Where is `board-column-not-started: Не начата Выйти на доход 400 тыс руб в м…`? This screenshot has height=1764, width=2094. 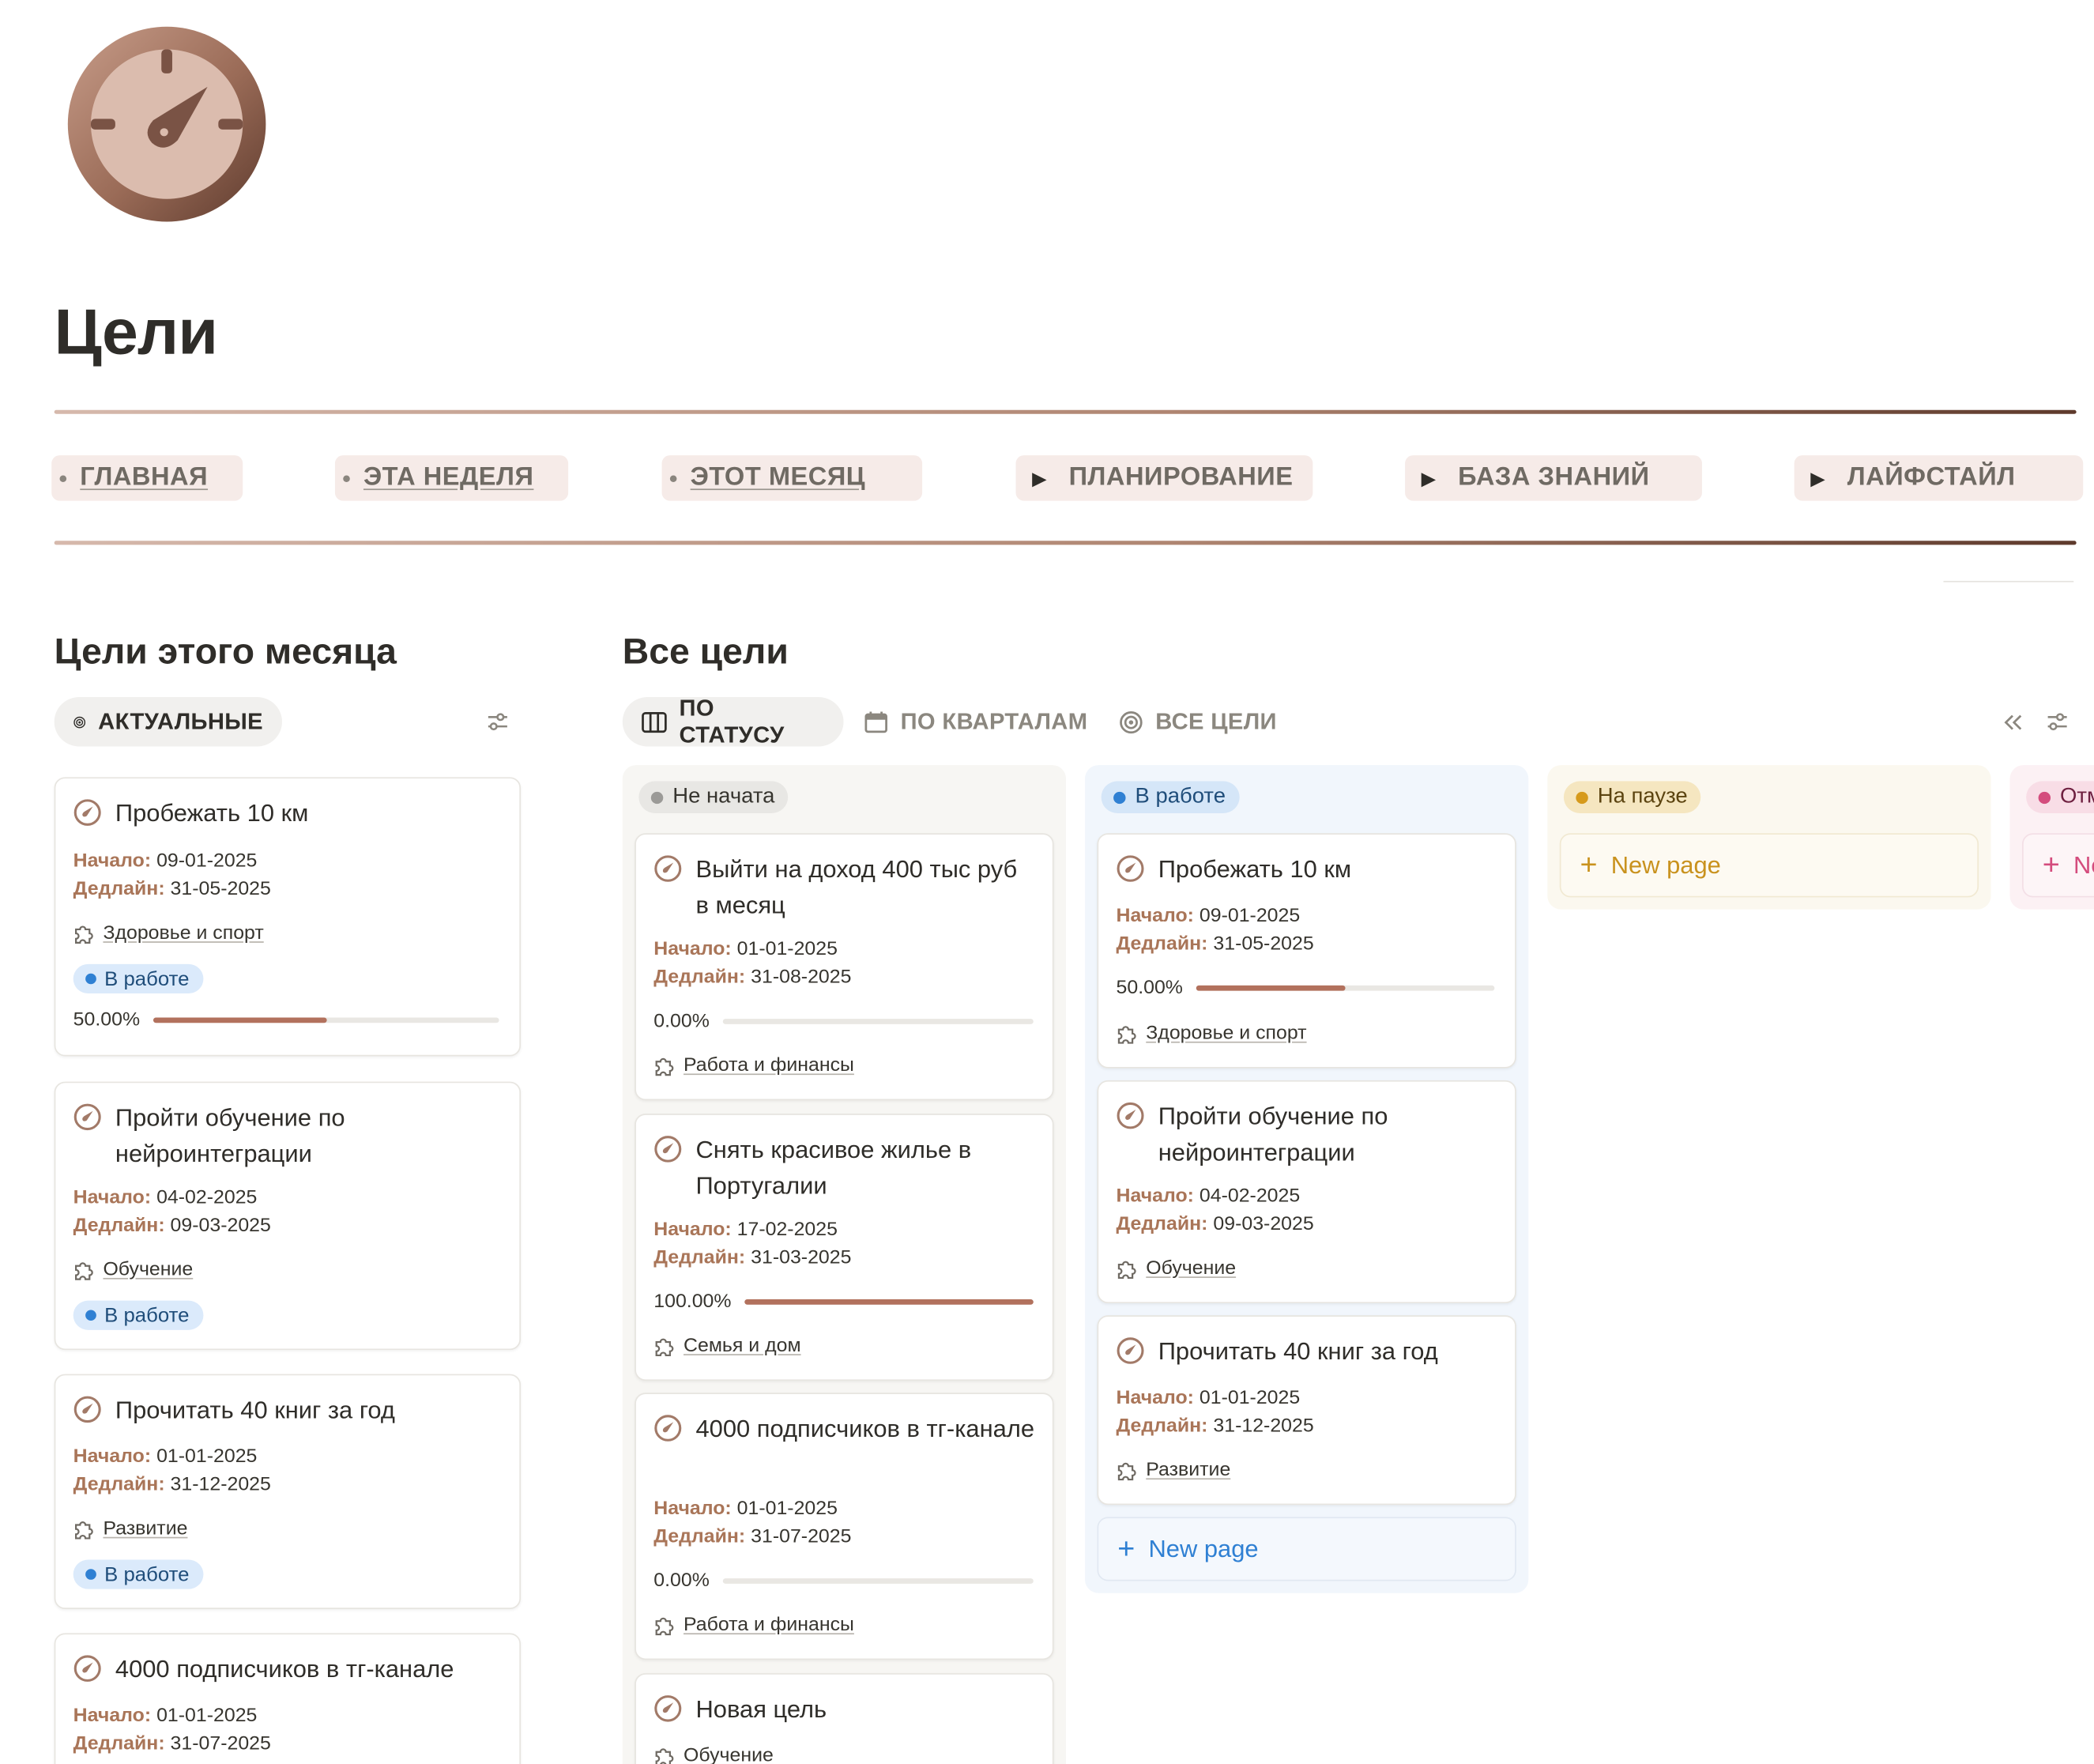 board-column-not-started: Не начата Выйти на доход 400 тыс руб в м… is located at coordinates (844, 1264).